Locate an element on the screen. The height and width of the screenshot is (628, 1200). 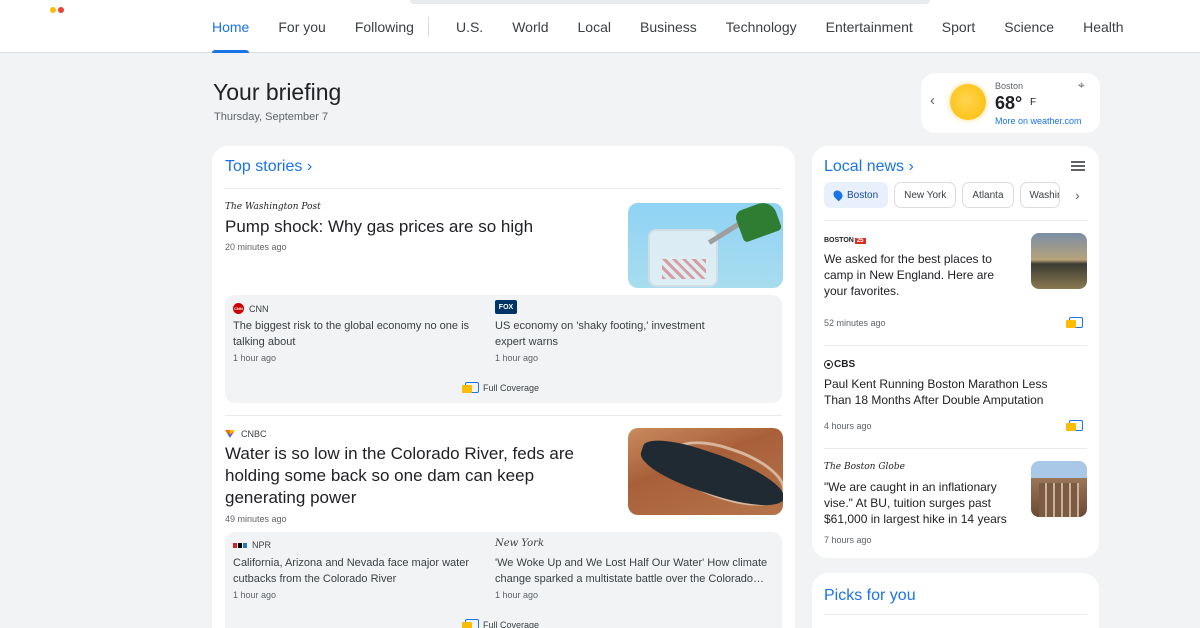
gas-pump-thumbnail is located at coordinates (705, 245).